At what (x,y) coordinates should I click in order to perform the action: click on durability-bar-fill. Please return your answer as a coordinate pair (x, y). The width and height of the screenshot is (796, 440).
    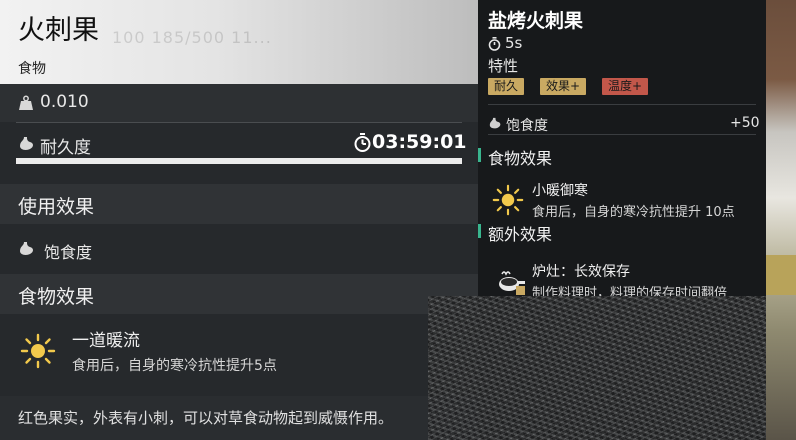
    Looking at the image, I should click on (239, 161).